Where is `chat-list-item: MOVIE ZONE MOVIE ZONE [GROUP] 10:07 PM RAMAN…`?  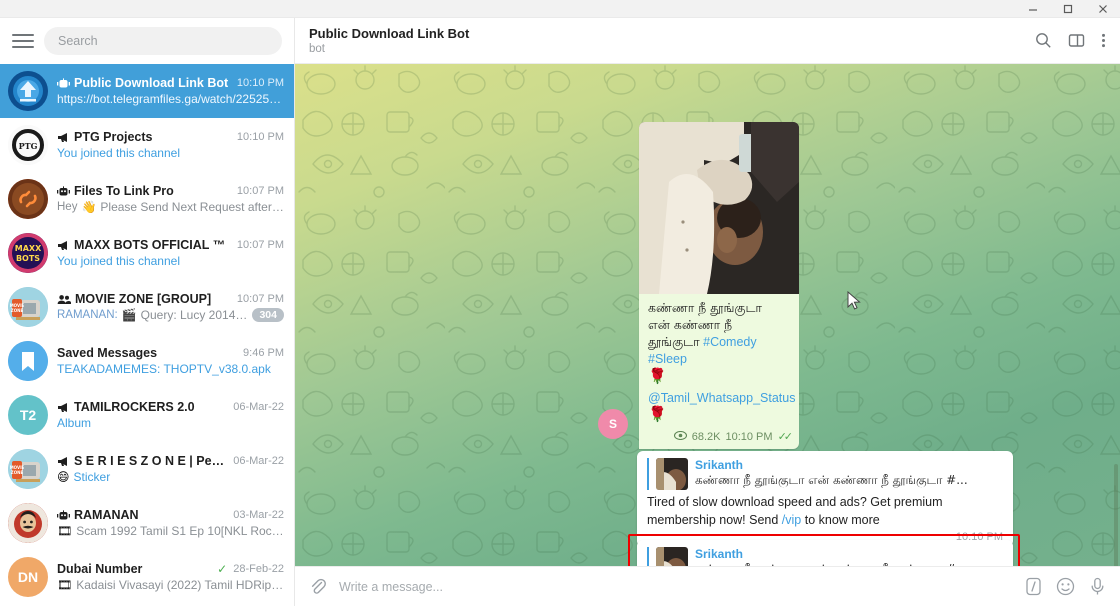
chat-list-item: MOVIE ZONE MOVIE ZONE [GROUP] 10:07 PM RAMAN… is located at coordinates (147, 307).